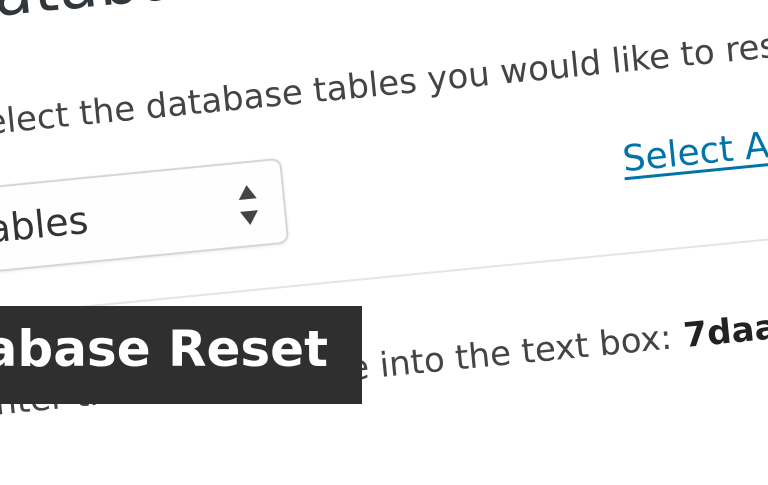 This screenshot has height=485, width=768. Describe the element at coordinates (248, 205) in the screenshot. I see `sort-arrows-icon` at that location.